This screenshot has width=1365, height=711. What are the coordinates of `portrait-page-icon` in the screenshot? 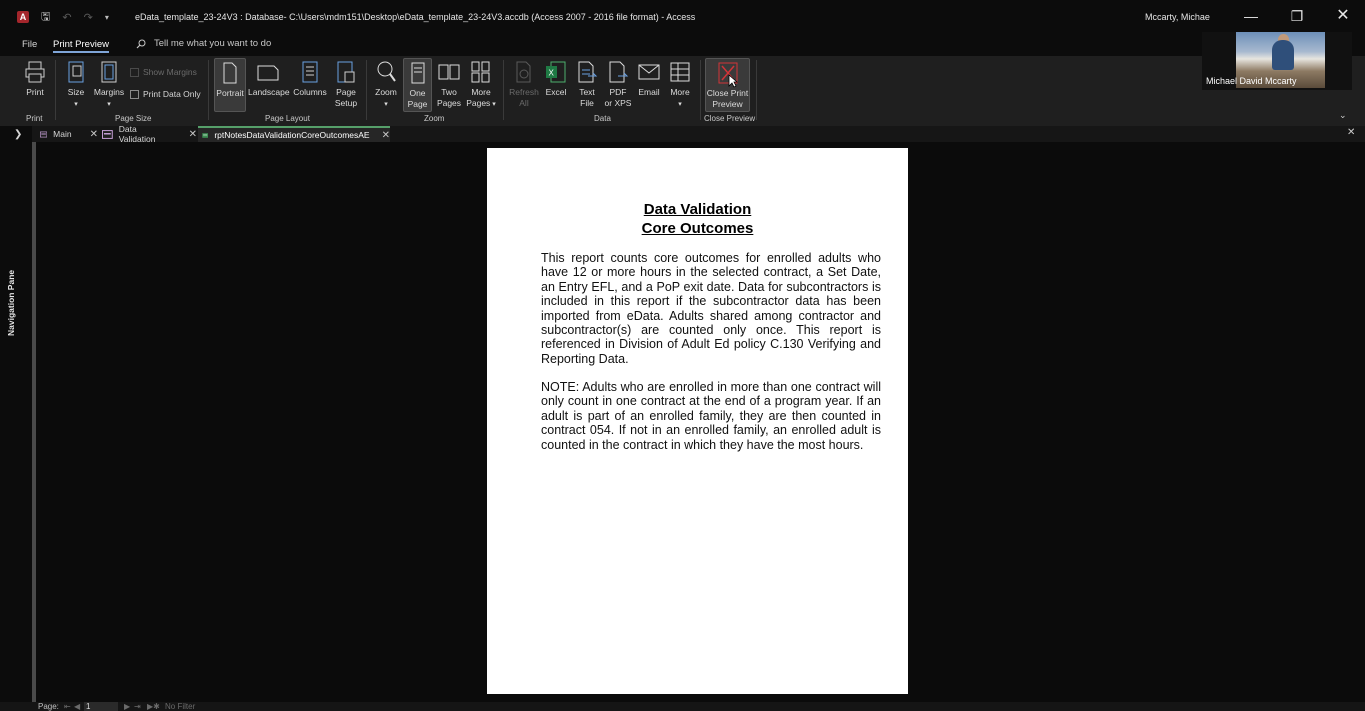 It's located at (230, 73).